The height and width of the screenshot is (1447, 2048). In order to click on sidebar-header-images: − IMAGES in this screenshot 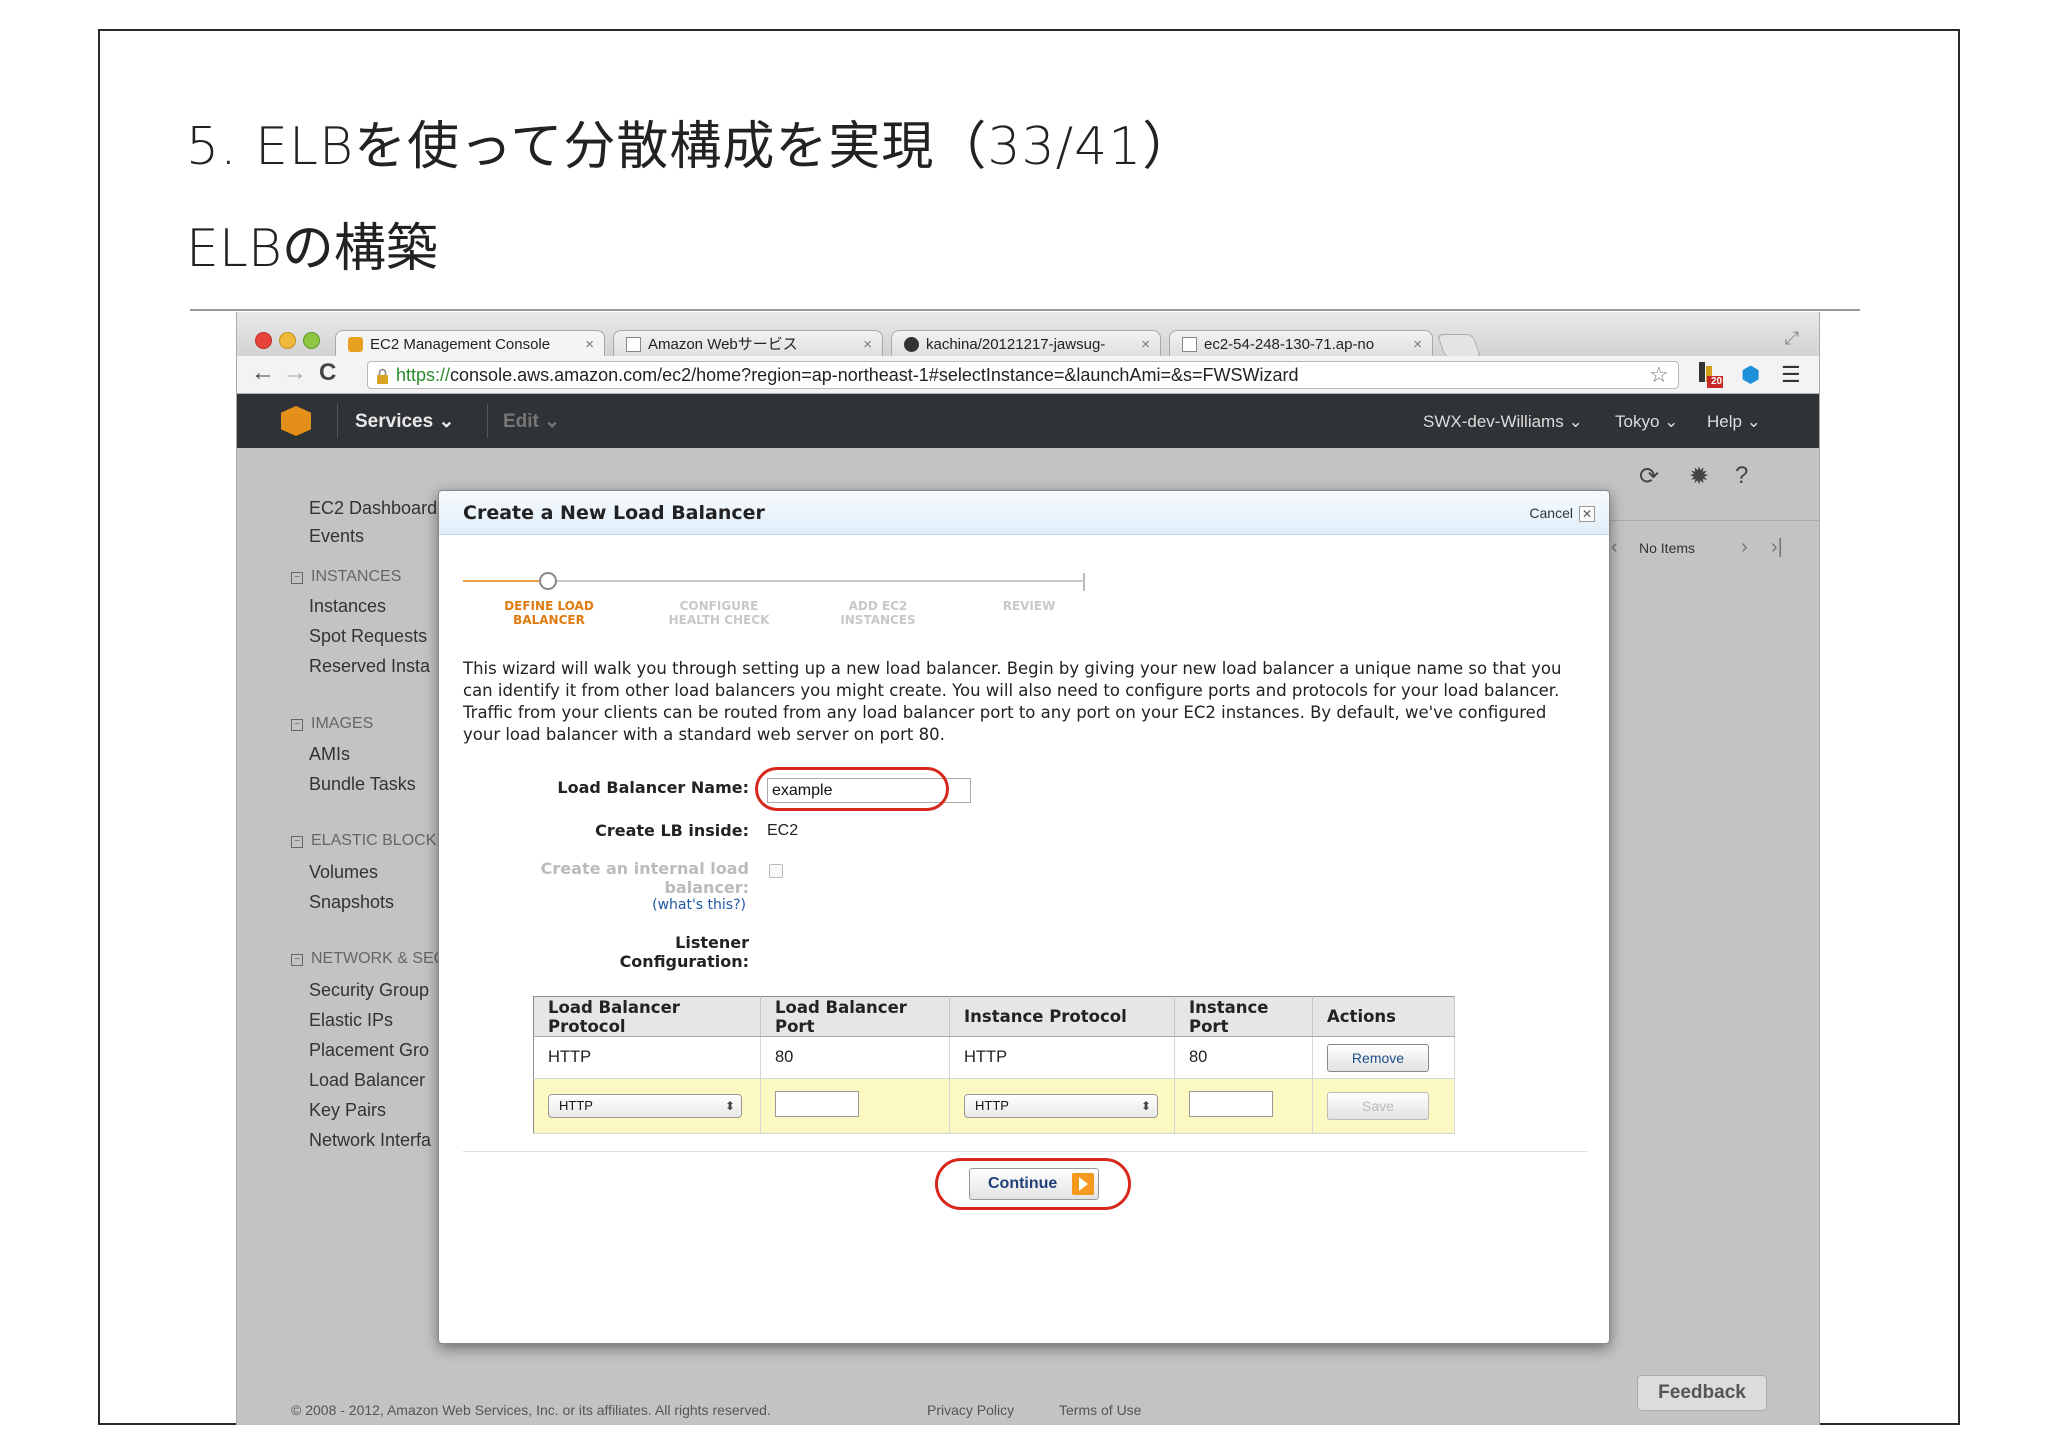, I will do `click(332, 724)`.